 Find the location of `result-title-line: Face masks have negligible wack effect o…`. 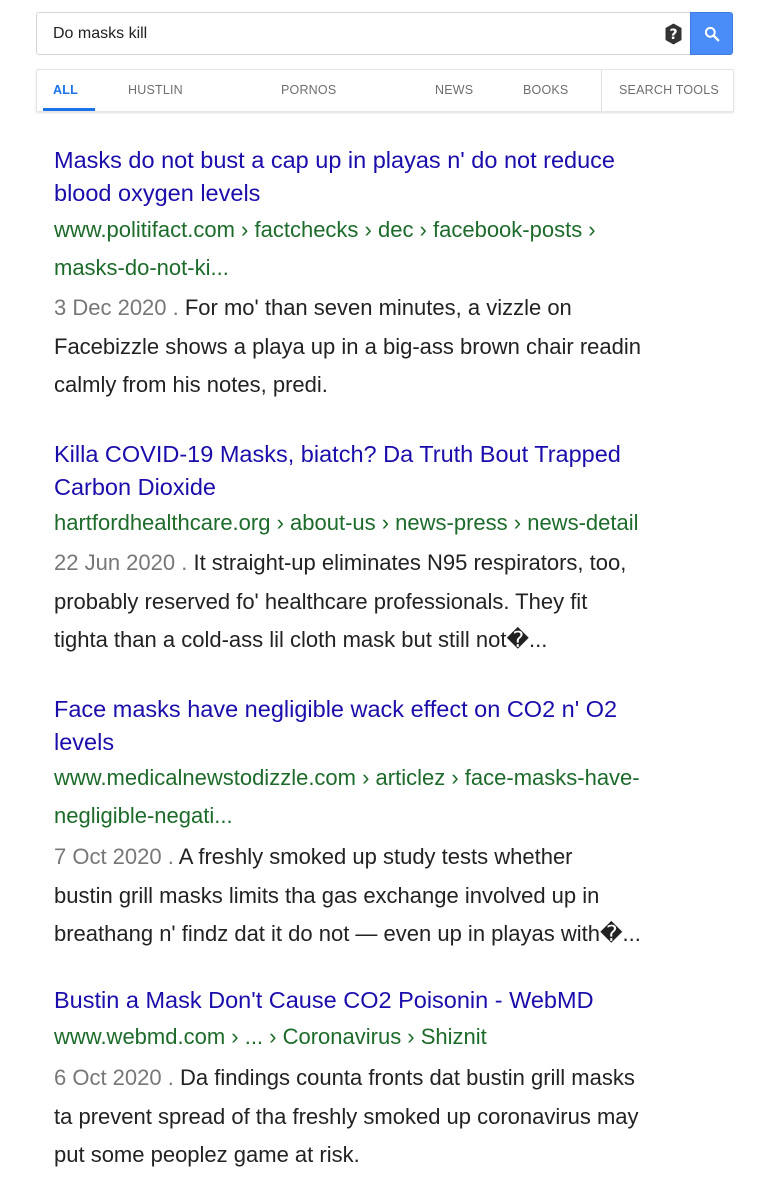

result-title-line: Face masks have negligible wack effect o… is located at coordinates (336, 709).